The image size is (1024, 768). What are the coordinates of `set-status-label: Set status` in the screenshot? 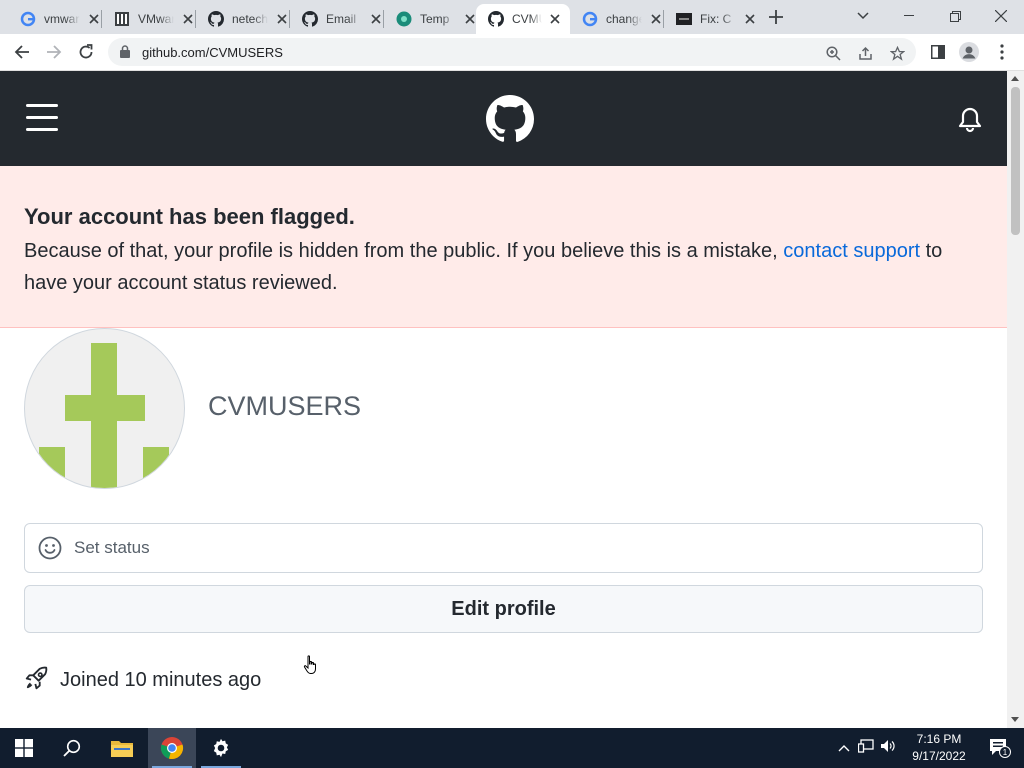 It's located at (112, 547).